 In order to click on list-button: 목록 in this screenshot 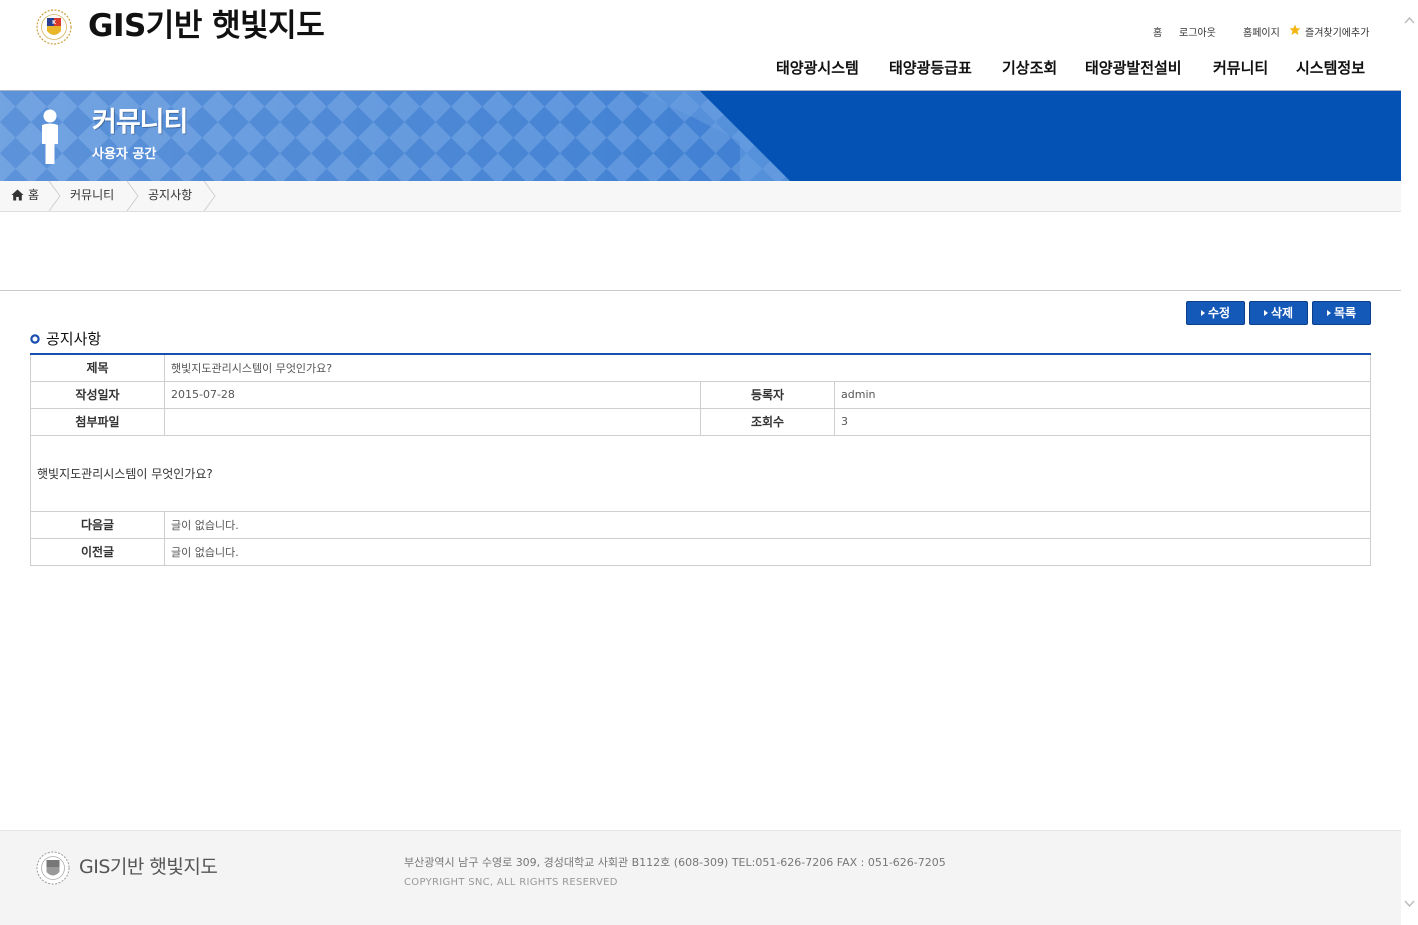, I will do `click(1341, 313)`.